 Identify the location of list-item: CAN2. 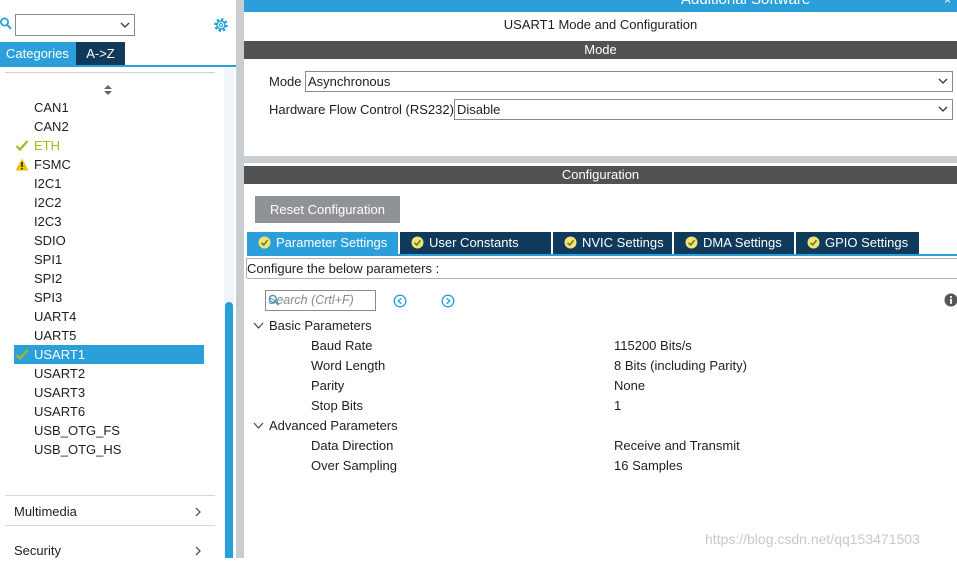
(109, 126).